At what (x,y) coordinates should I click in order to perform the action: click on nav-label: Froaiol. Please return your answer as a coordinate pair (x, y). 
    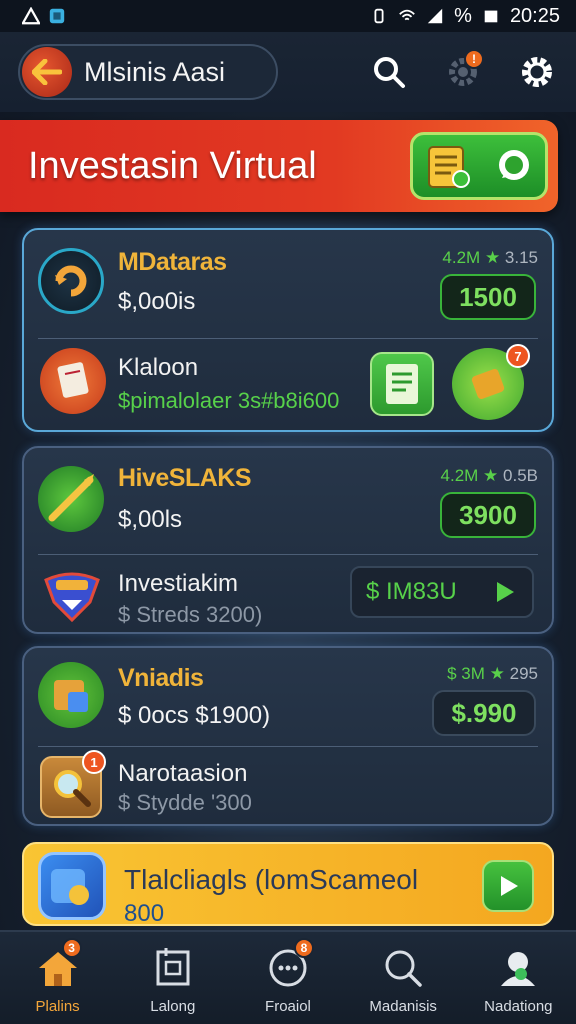
    Looking at the image, I should click on (288, 1006).